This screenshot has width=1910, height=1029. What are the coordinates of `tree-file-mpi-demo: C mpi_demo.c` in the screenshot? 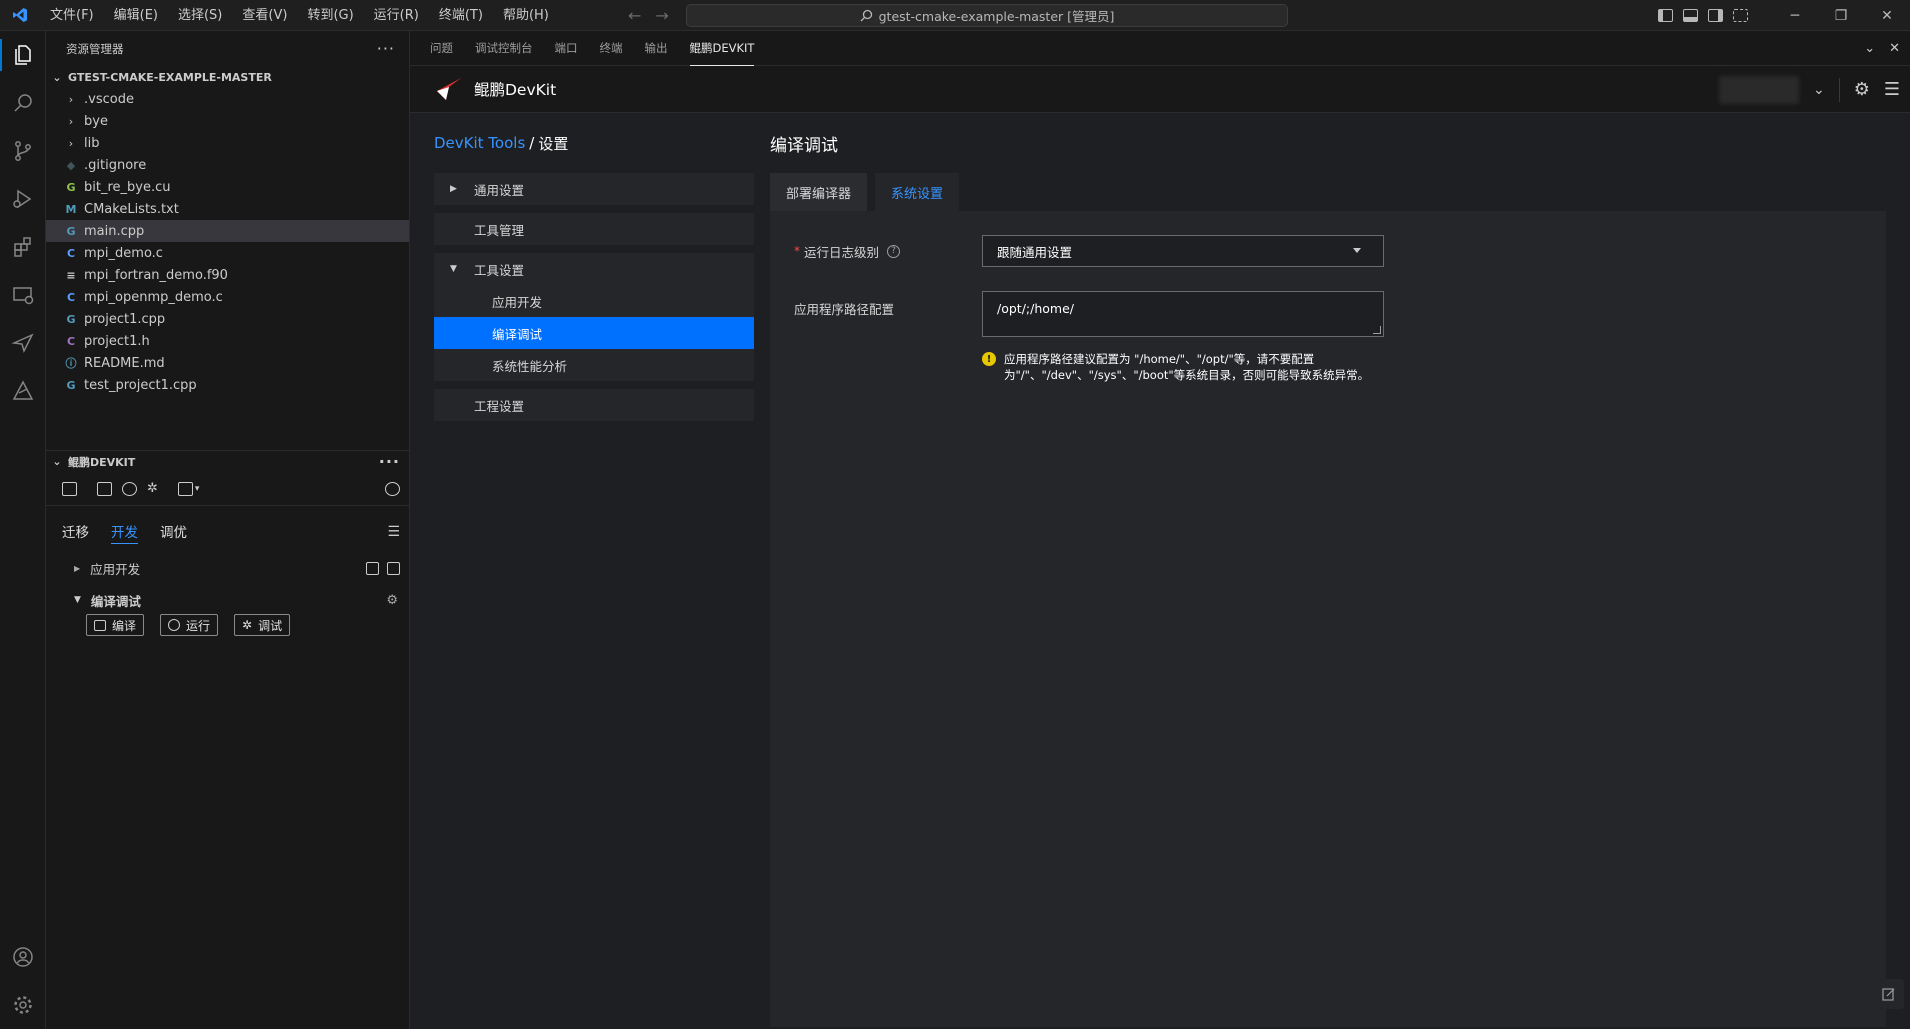 It's located at (227, 253).